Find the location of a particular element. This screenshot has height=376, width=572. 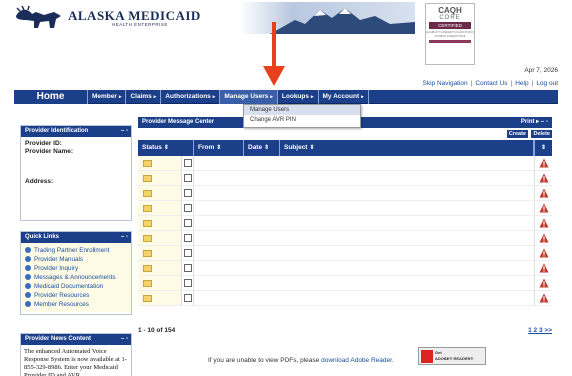

column-label: Date is located at coordinates (255, 147).